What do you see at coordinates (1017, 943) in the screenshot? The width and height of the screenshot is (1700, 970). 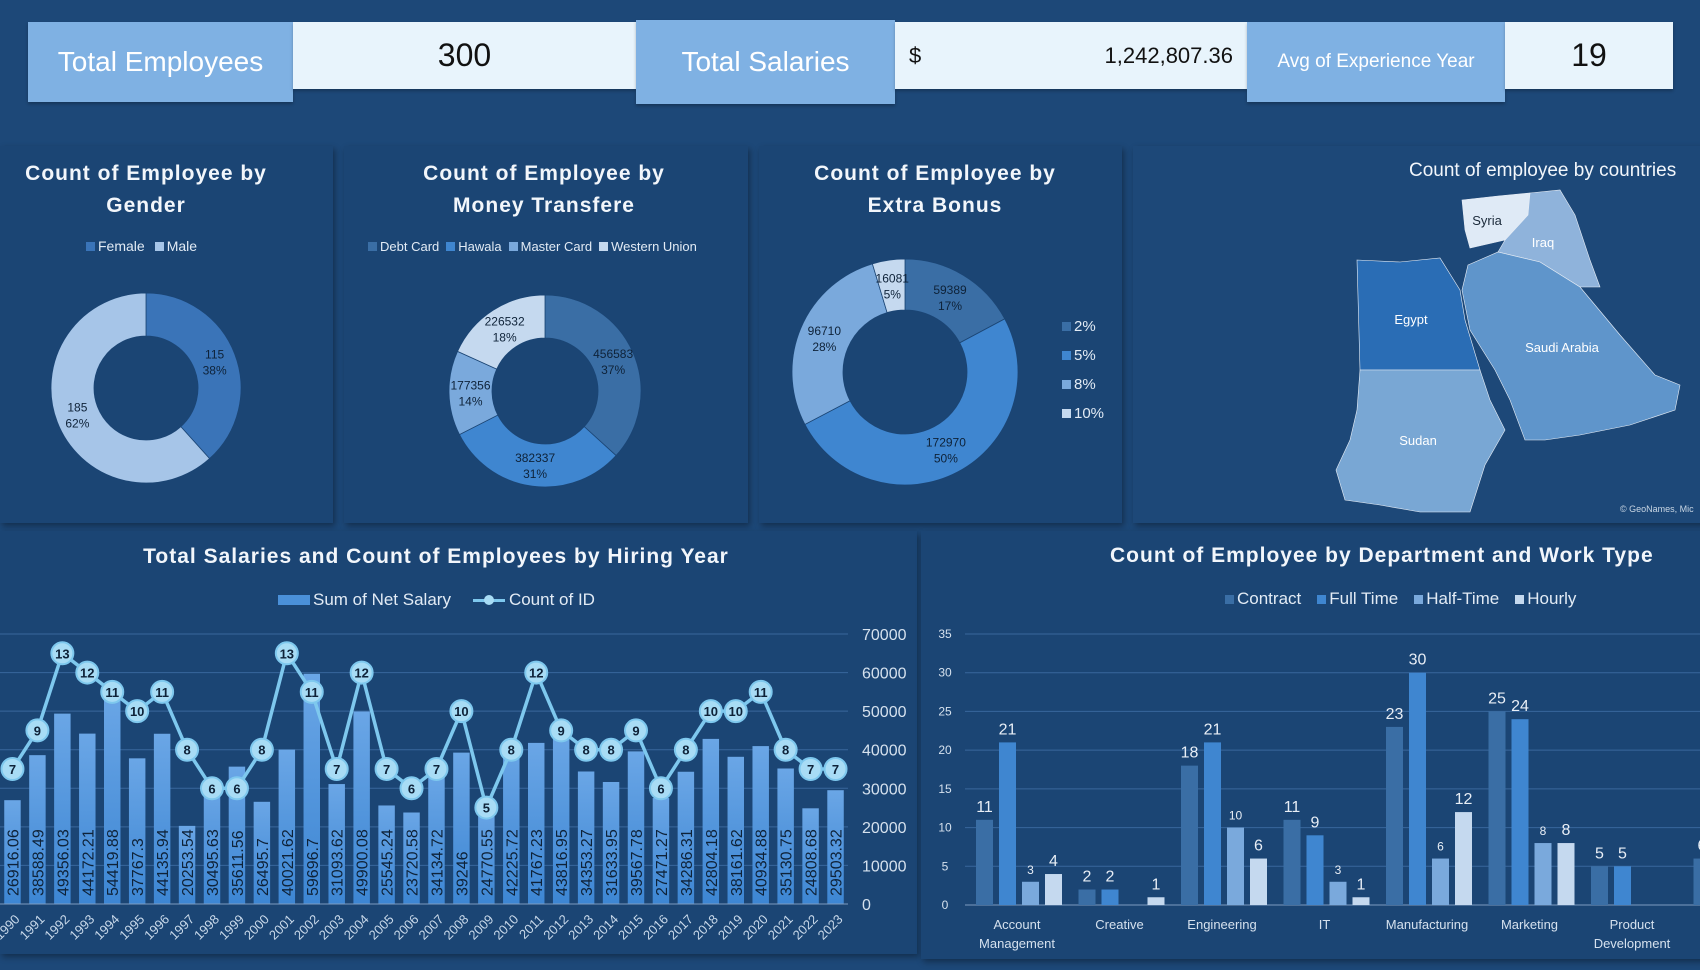 I see `x-axis-category-label: Management` at bounding box center [1017, 943].